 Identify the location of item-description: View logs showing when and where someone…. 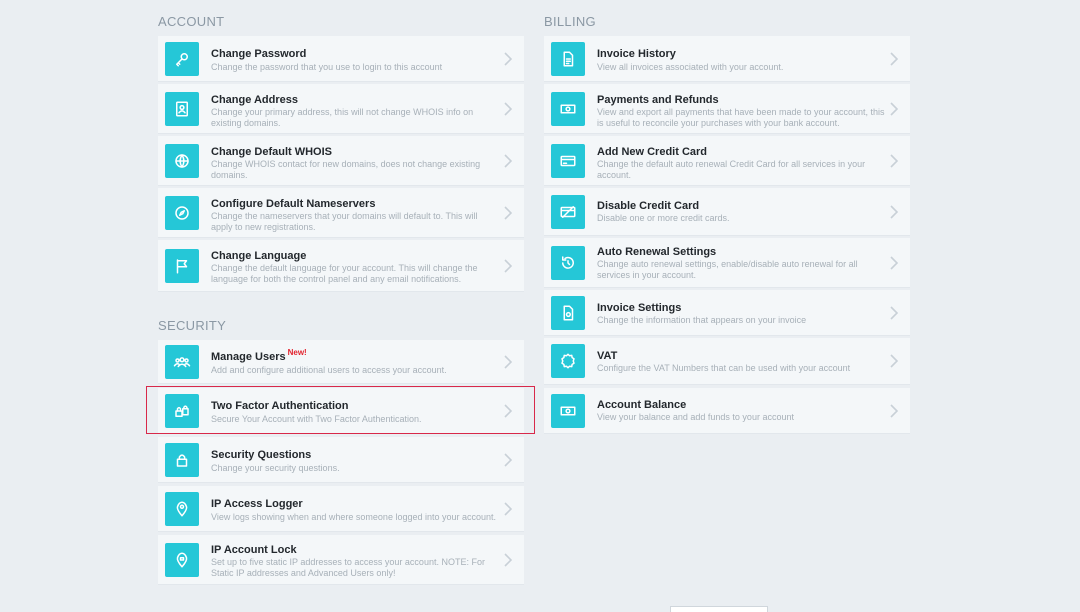
(354, 517).